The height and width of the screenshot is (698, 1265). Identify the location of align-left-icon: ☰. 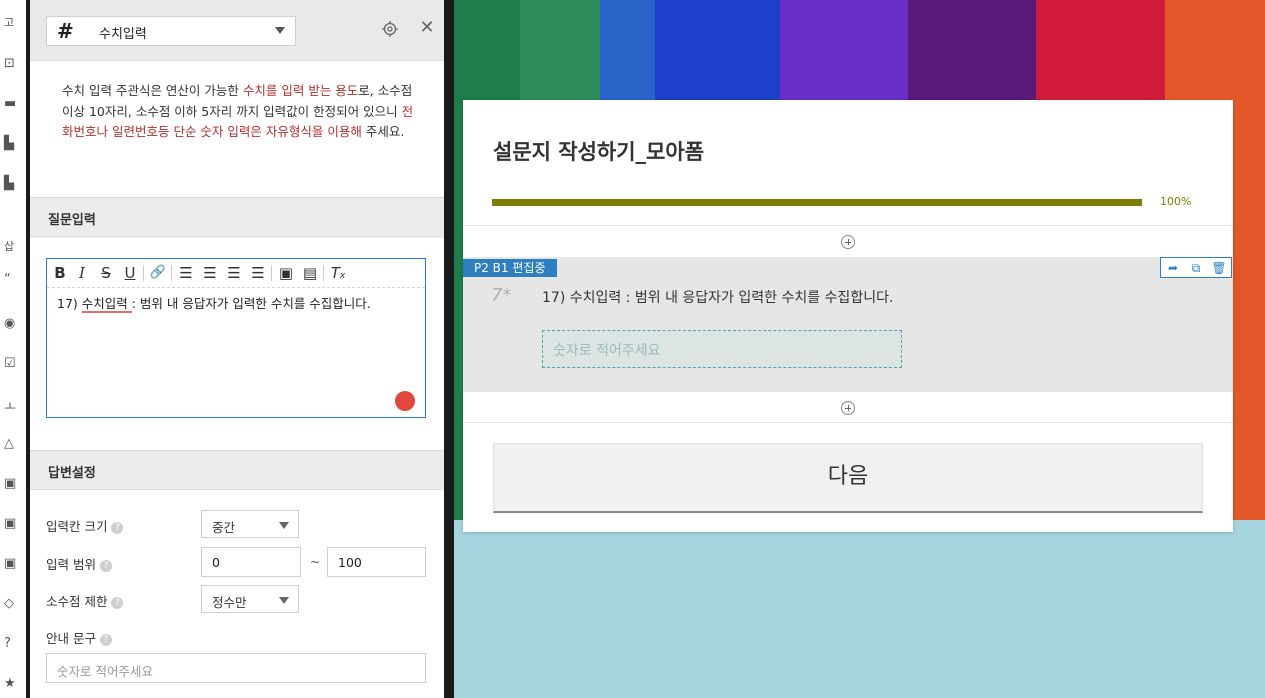
(186, 273).